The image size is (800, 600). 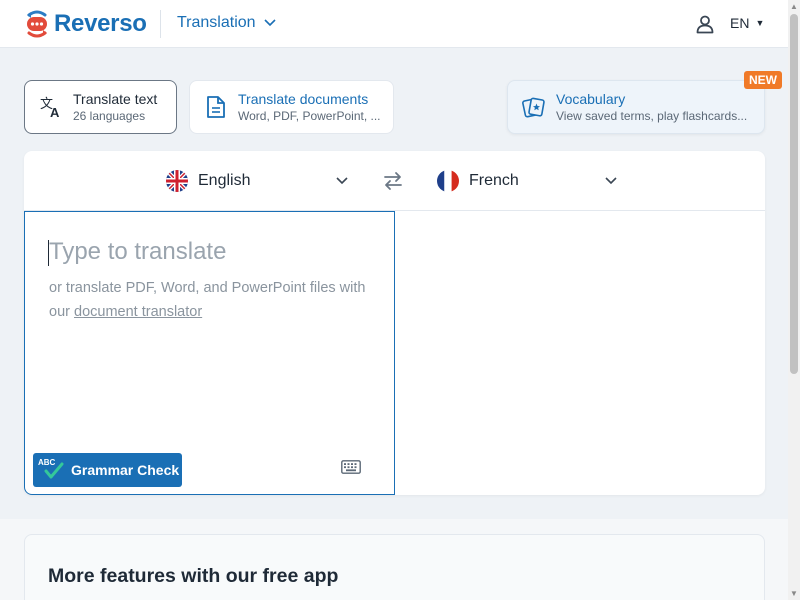 I want to click on target-language-name: French, so click(x=494, y=180).